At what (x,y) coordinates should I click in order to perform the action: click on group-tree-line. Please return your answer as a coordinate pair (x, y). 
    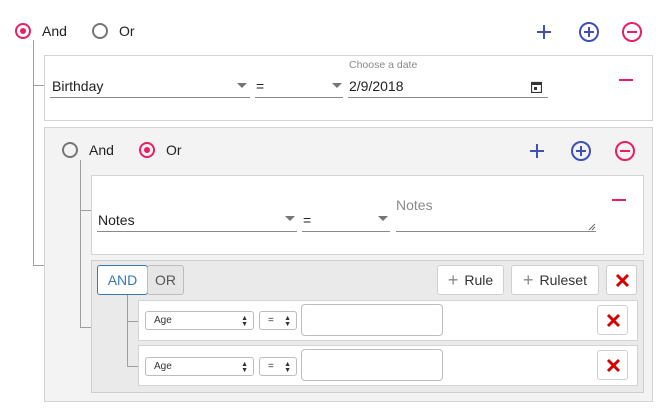
    Looking at the image, I should click on (80, 244).